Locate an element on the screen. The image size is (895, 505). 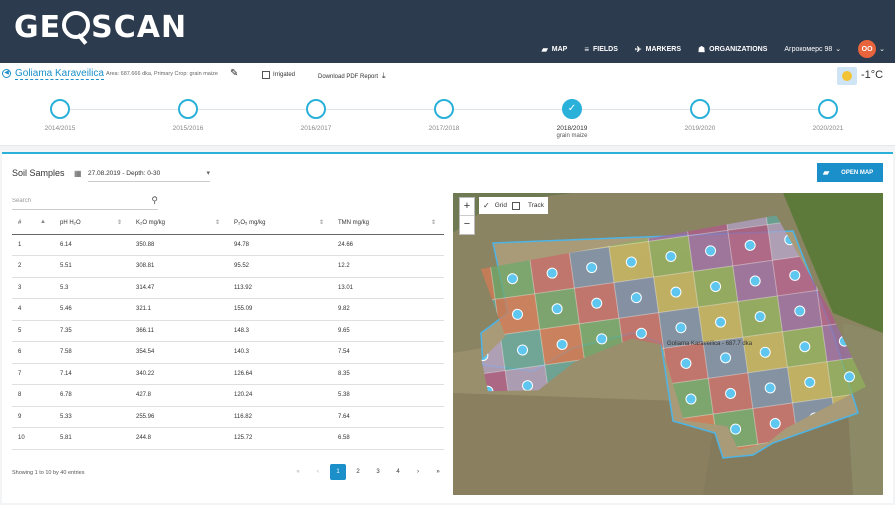
date-depth-select: 27.08.2019 - Depth: 0-30 ▾ is located at coordinates (149, 174).